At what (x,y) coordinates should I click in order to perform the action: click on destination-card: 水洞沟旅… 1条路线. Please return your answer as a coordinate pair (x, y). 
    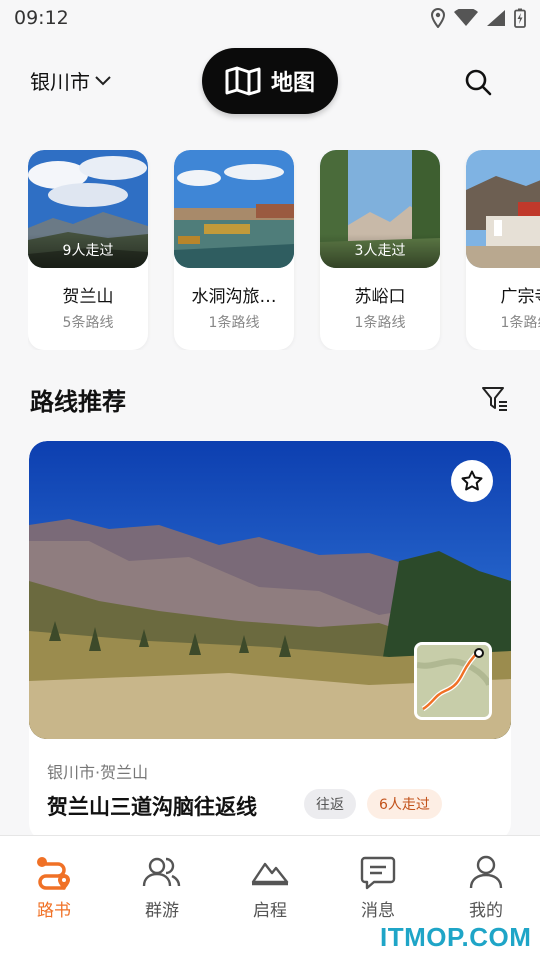
    Looking at the image, I should click on (234, 250).